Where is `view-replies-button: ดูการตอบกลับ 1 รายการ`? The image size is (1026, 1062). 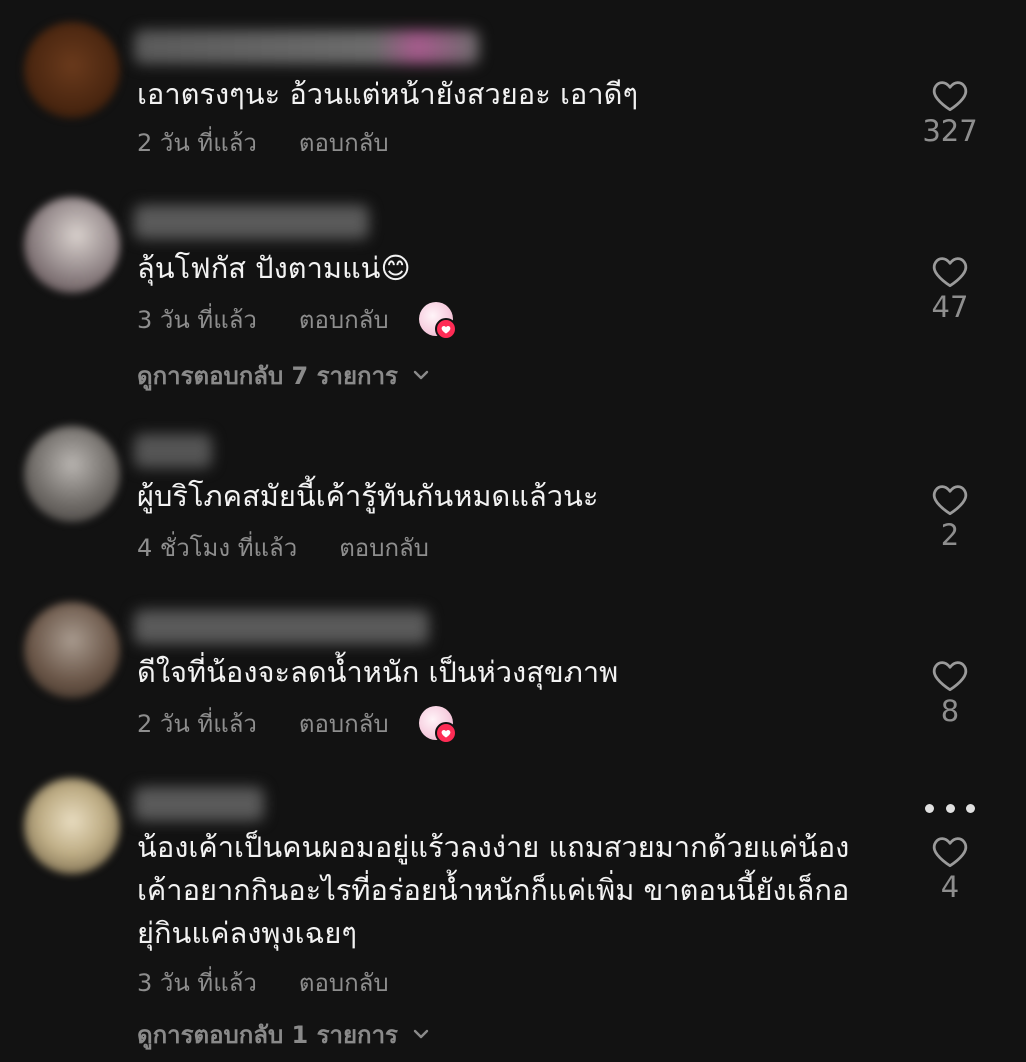
view-replies-button: ดูการตอบกลับ 1 รายการ is located at coordinates (283, 1034).